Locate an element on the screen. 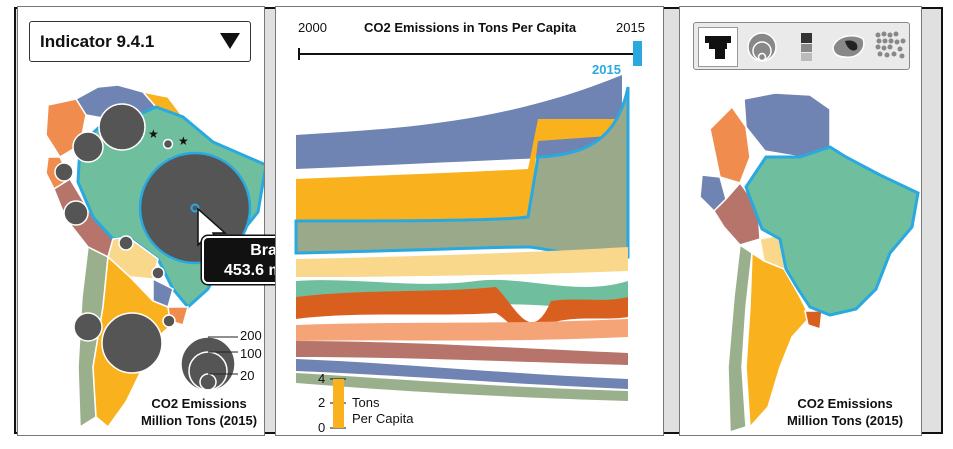 The image size is (953, 449). legend-unit-line2: Per Capita is located at coordinates (383, 418).